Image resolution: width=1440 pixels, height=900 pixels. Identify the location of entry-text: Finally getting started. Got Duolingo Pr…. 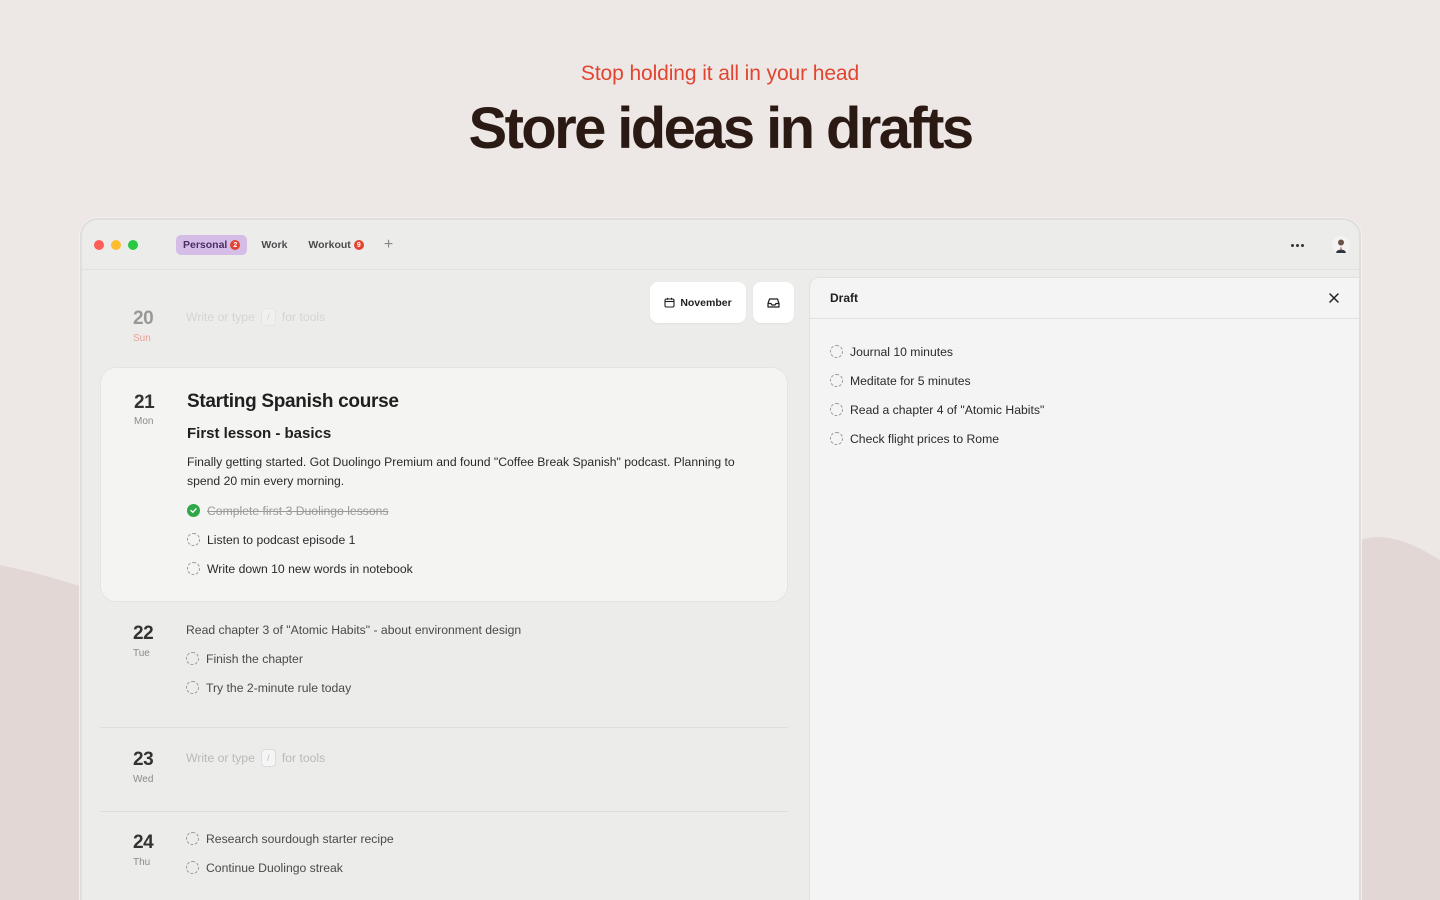
(477, 472).